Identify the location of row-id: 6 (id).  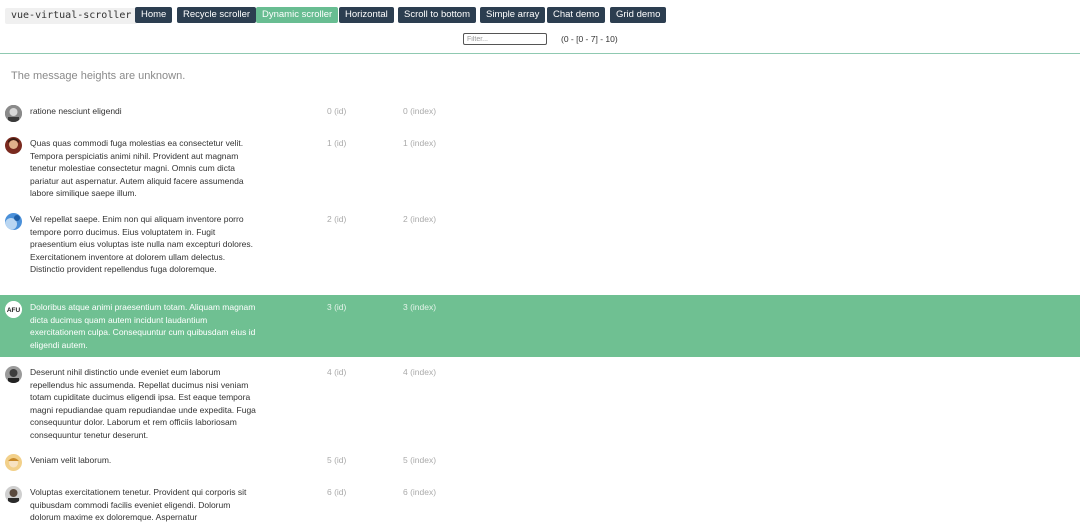
(337, 492).